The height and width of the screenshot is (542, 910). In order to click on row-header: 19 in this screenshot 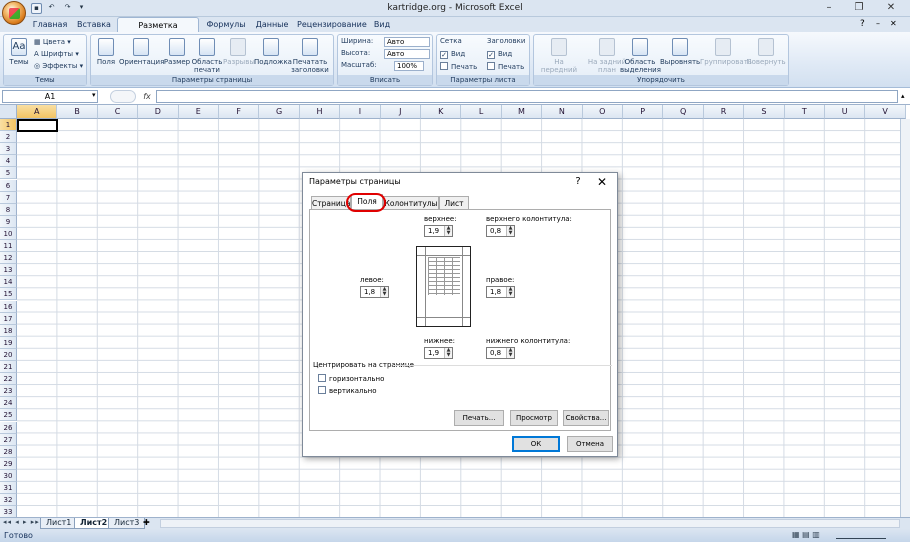, I will do `click(8, 342)`.